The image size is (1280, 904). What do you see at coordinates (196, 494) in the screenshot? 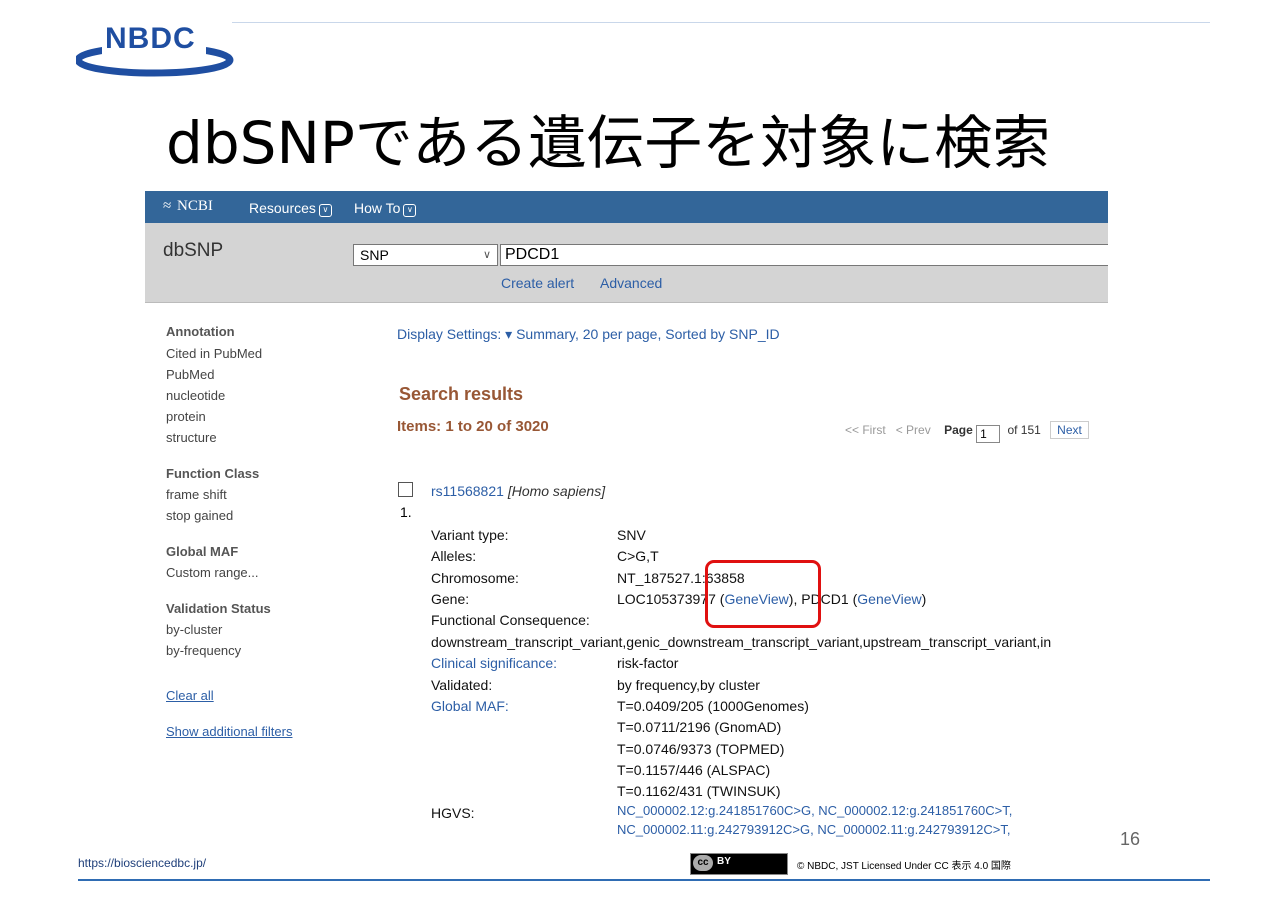
I see `filter-frame-shift: frame shift` at bounding box center [196, 494].